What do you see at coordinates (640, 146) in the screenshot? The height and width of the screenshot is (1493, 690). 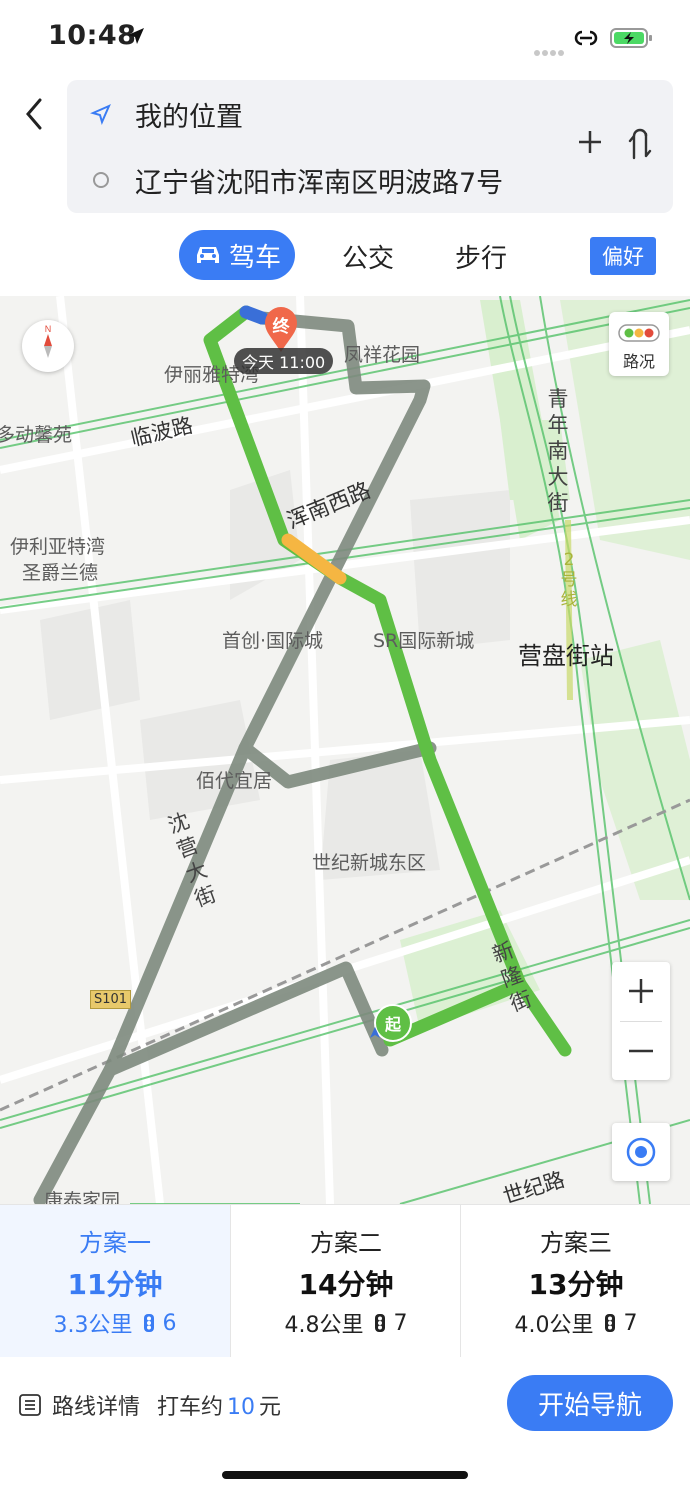 I see `swap-route-icon` at bounding box center [640, 146].